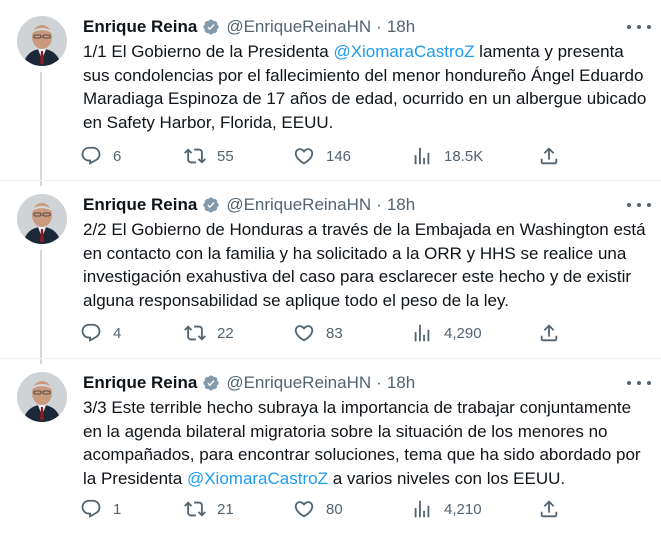 The image size is (661, 533). I want to click on views-count: 4,290, so click(463, 333).